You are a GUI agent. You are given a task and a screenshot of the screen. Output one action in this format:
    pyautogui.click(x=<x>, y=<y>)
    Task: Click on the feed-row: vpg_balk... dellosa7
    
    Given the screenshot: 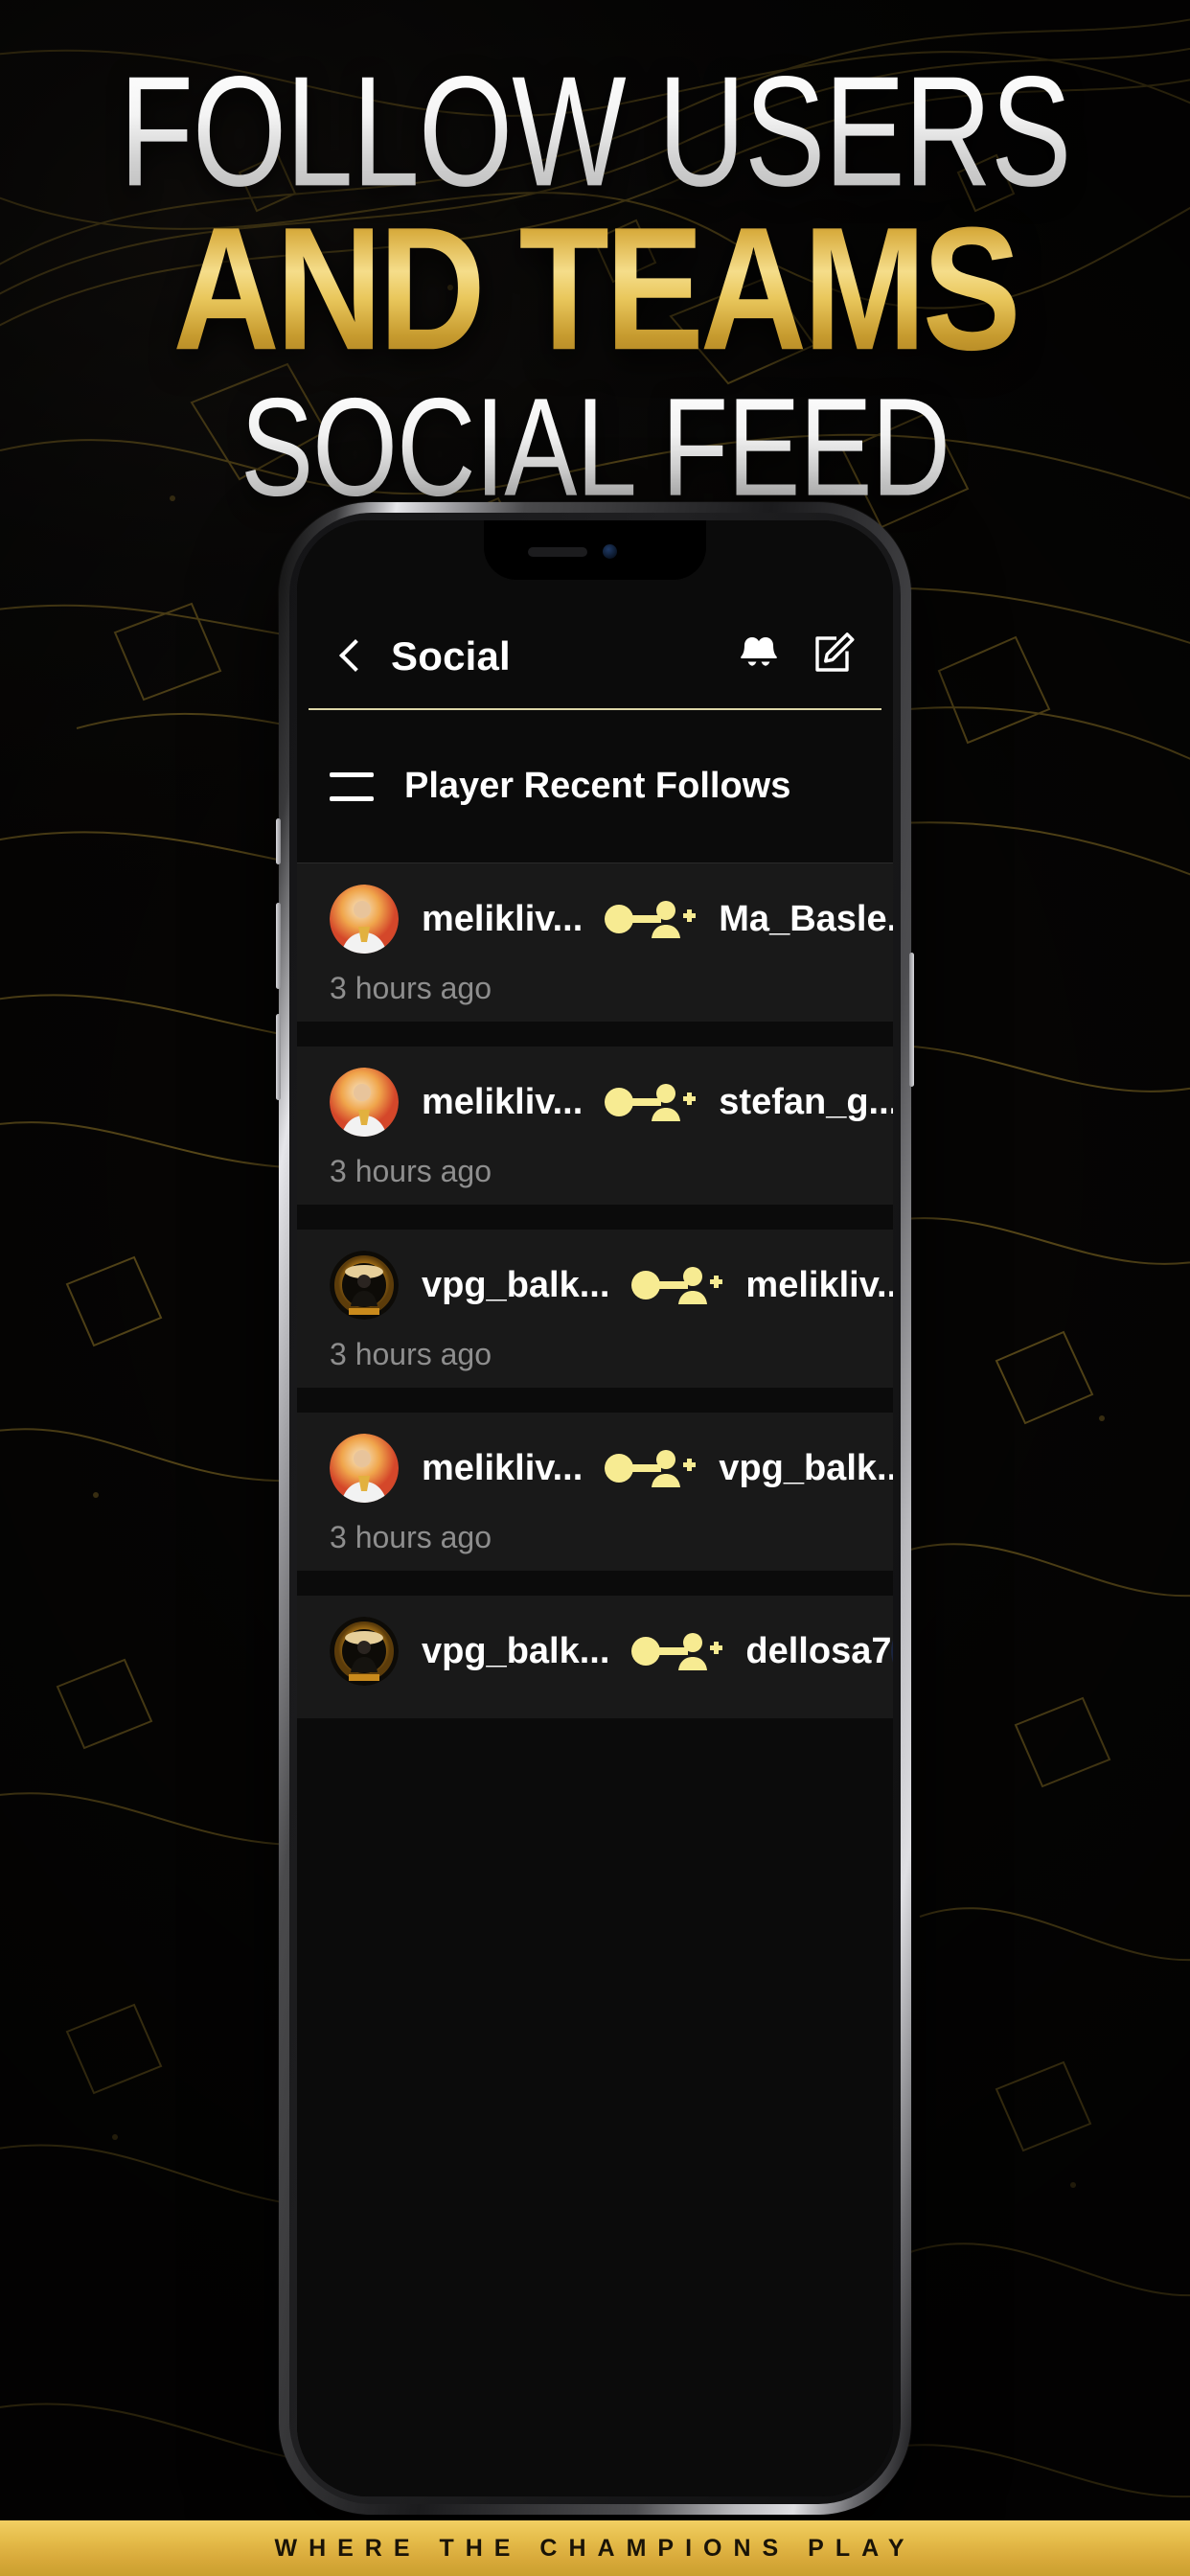 What is the action you would take?
    pyautogui.click(x=595, y=1657)
    